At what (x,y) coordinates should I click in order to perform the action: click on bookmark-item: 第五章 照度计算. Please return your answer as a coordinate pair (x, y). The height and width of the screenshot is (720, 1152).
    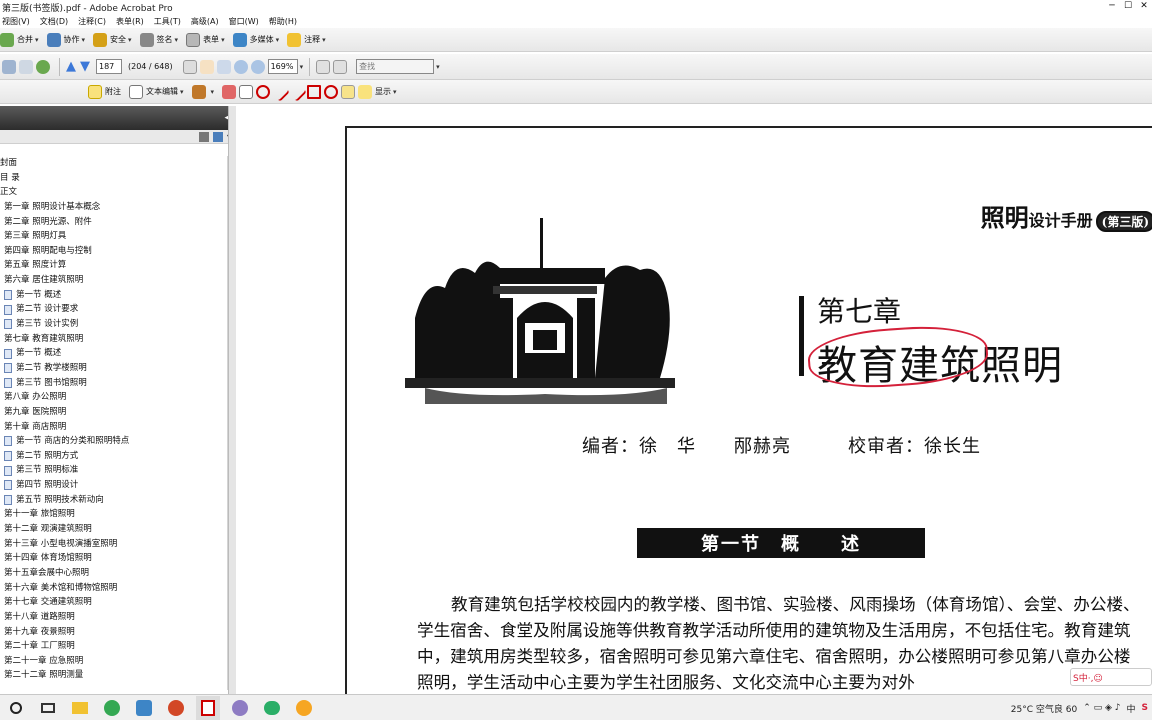
    Looking at the image, I should click on (114, 265).